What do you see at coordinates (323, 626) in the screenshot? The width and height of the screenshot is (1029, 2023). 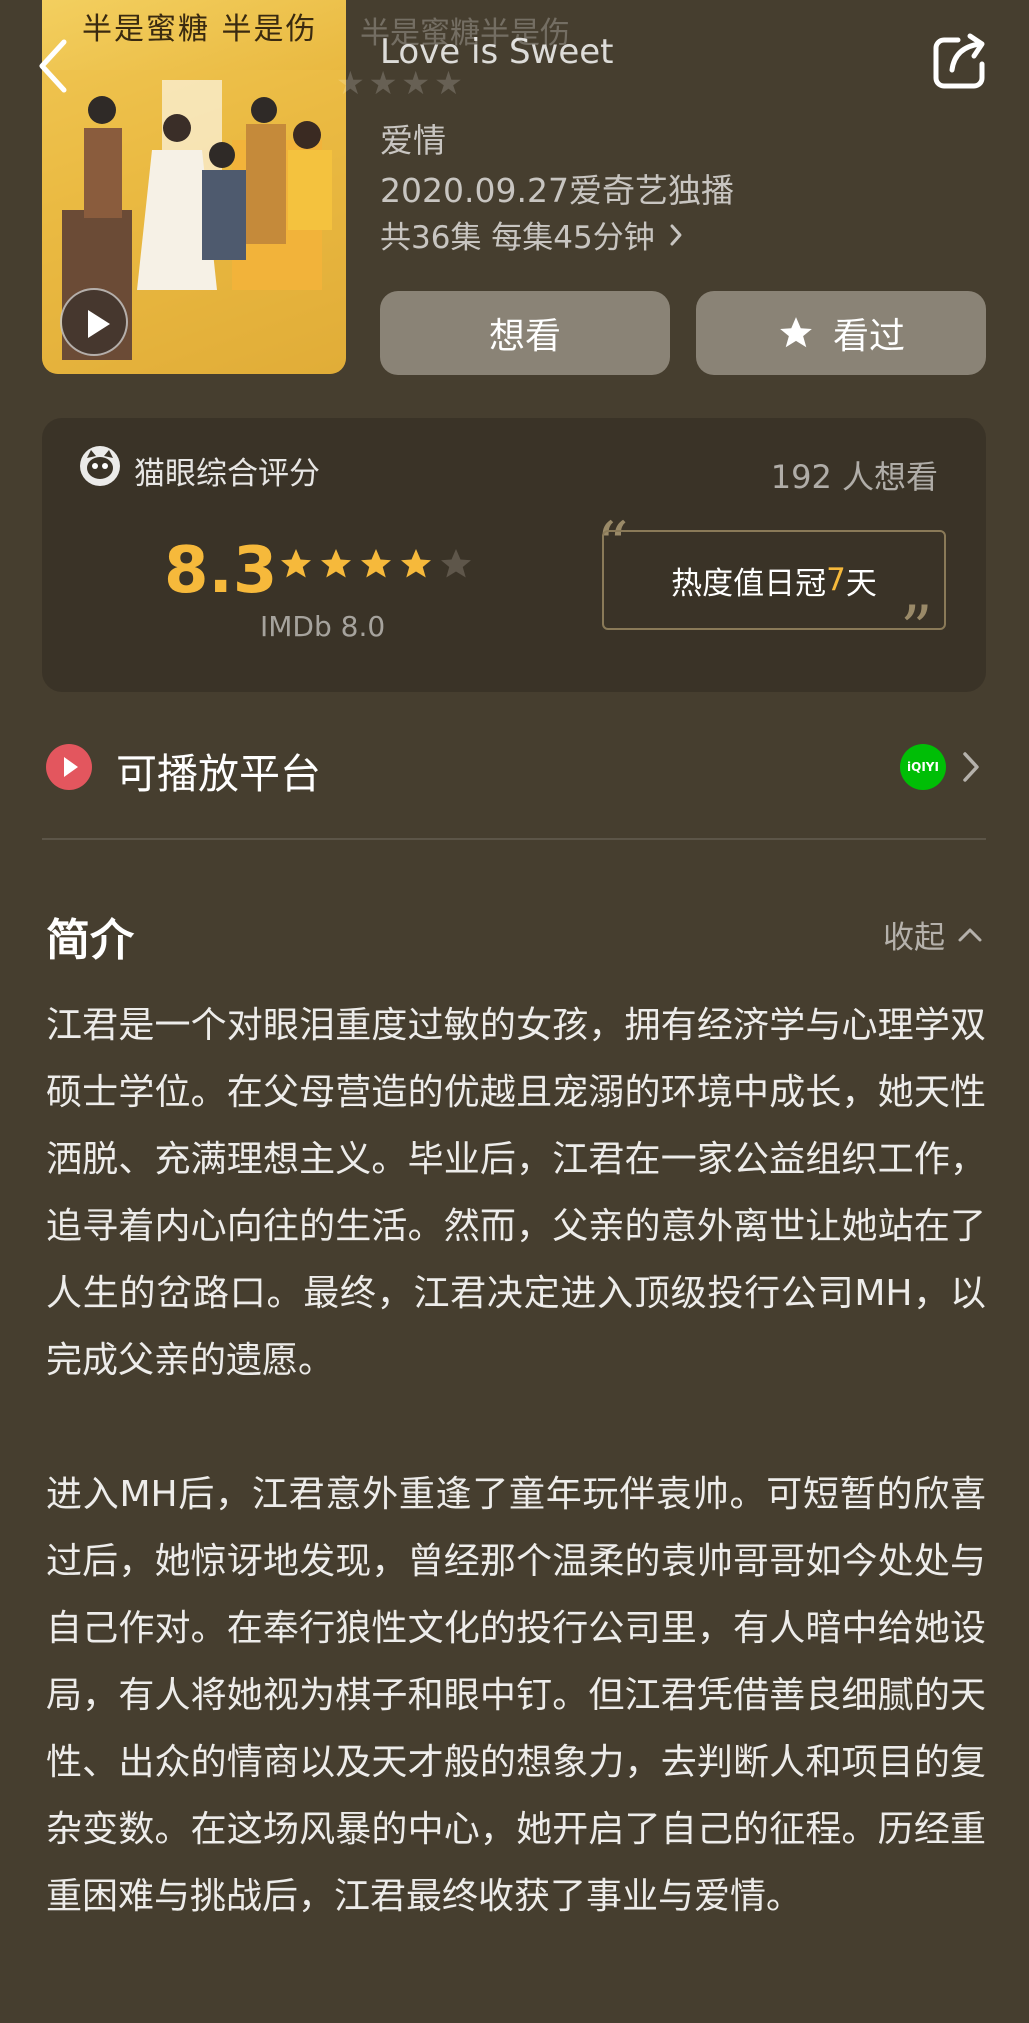 I see `imdb-score: IMDb 8.0` at bounding box center [323, 626].